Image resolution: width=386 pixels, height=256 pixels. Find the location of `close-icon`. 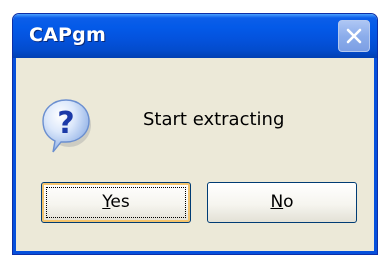

close-icon is located at coordinates (354, 36).